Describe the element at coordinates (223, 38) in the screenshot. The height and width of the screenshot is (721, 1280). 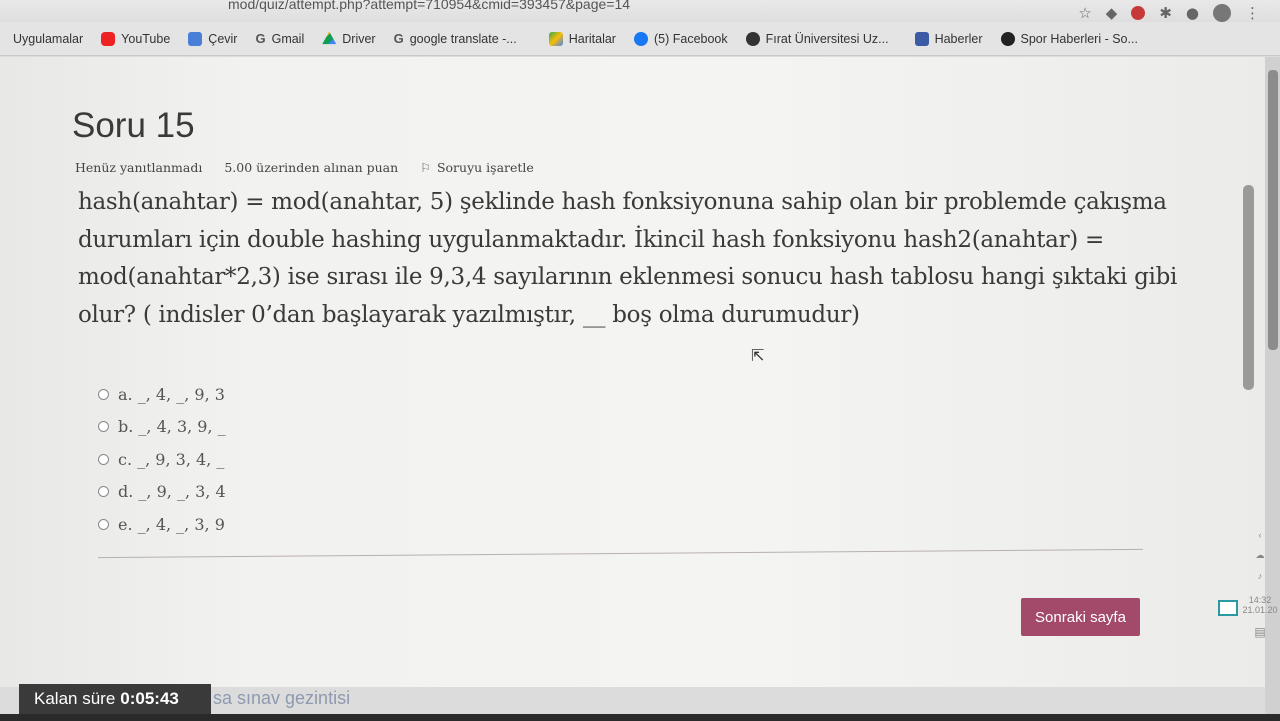
I see `bookmark-label: Çevir` at that location.